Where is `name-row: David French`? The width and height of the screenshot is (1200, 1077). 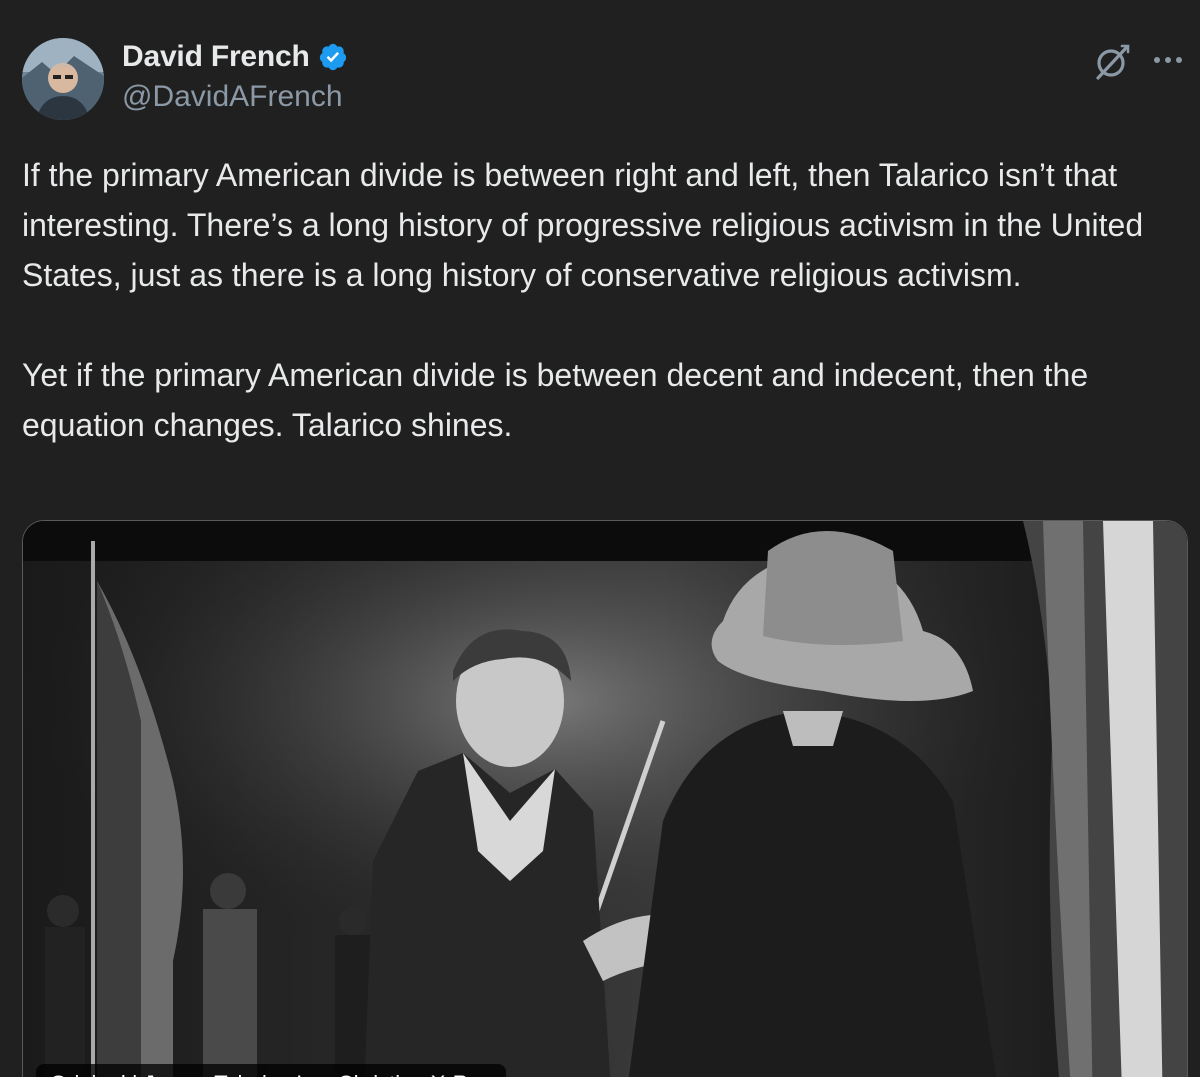
name-row: David French is located at coordinates (235, 57).